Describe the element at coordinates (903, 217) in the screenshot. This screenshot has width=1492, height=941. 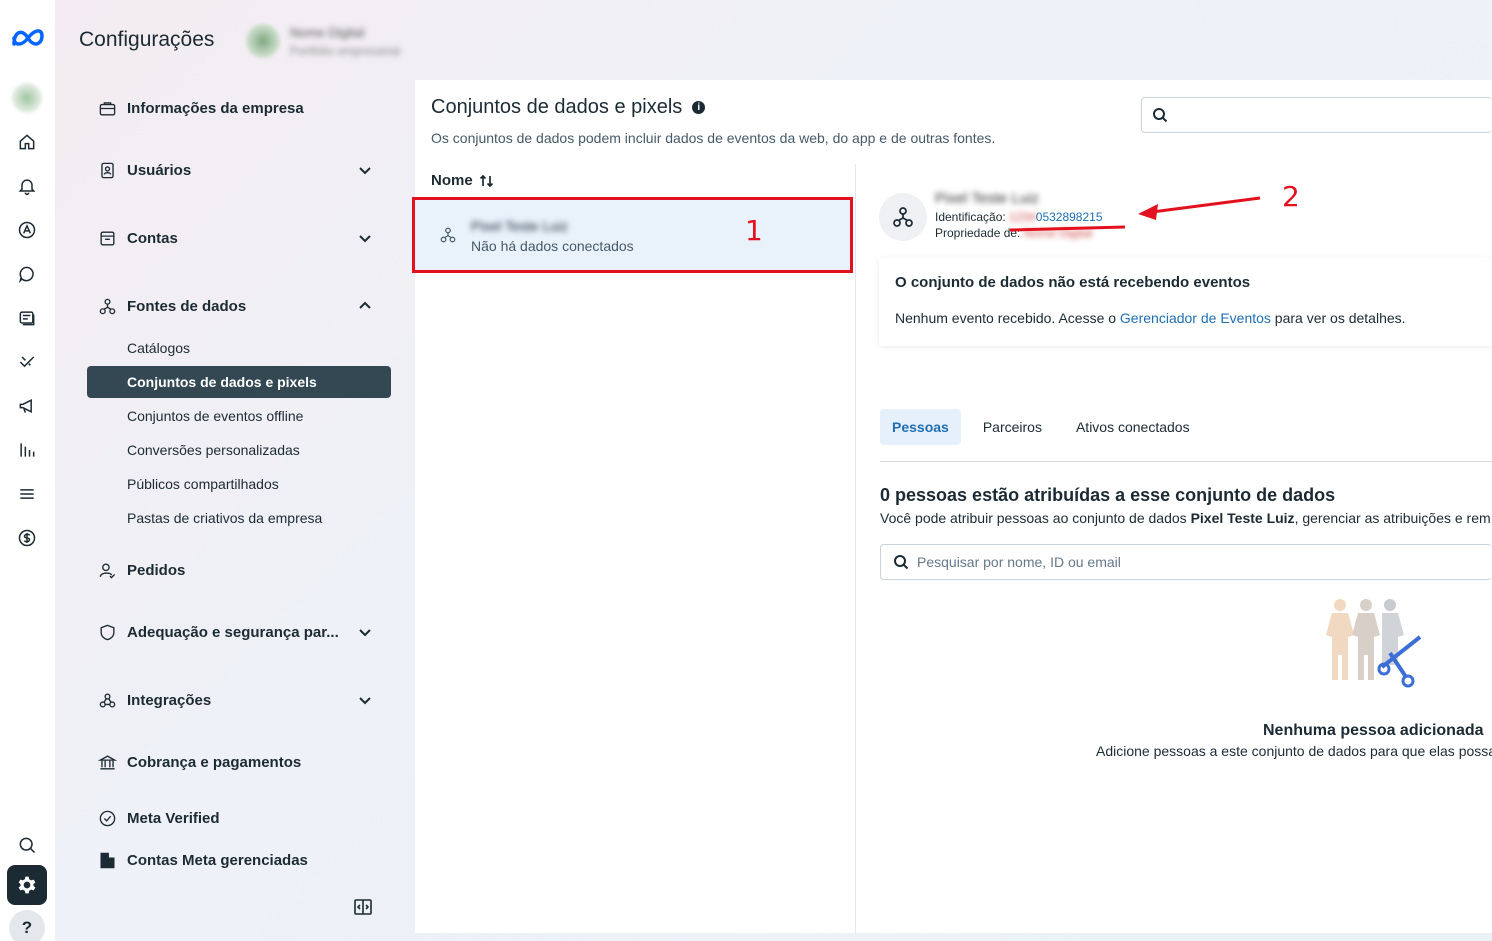
I see `dataset-detail-icon` at that location.